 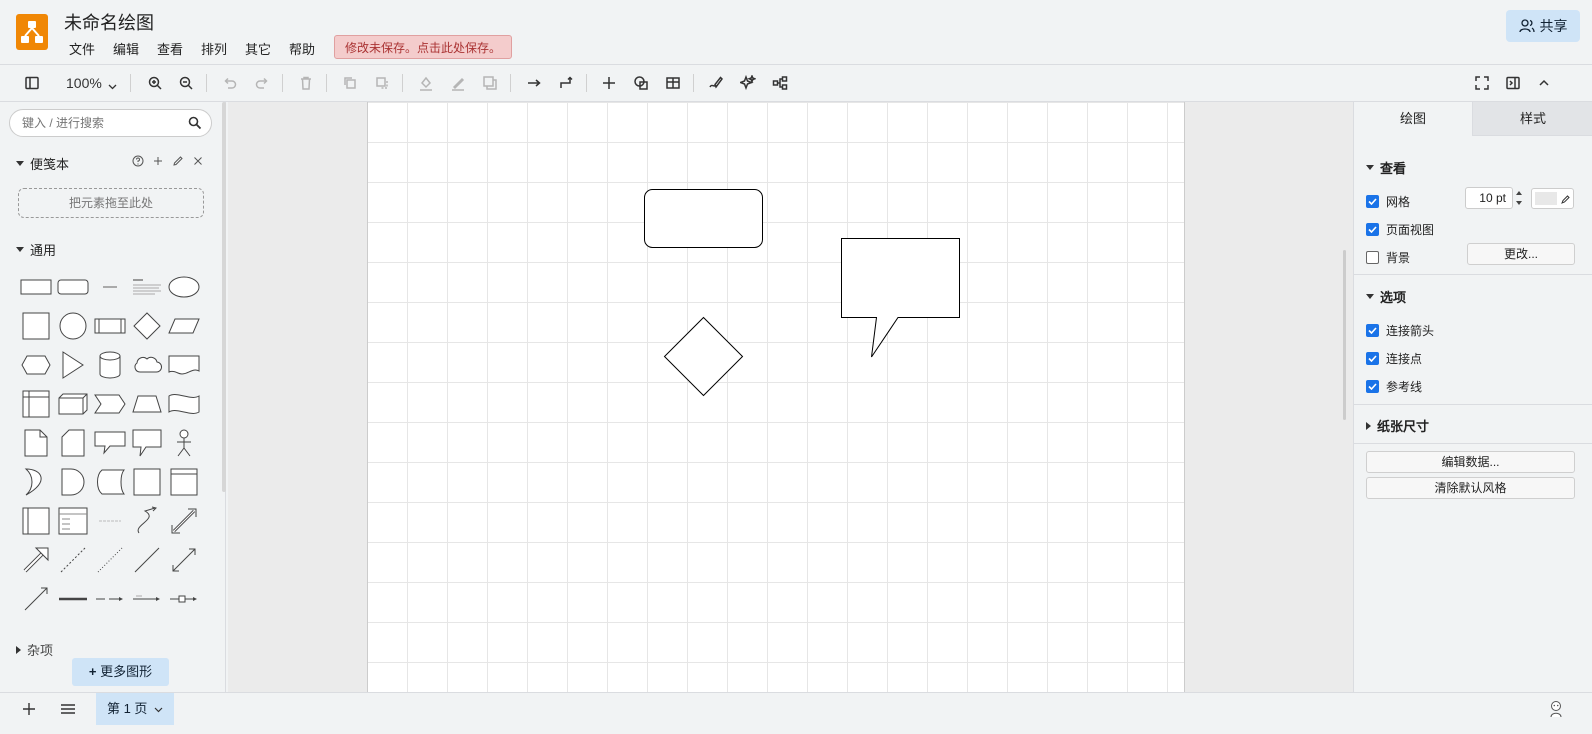 I want to click on connection-arrows-option: 连接箭头, so click(x=1400, y=330).